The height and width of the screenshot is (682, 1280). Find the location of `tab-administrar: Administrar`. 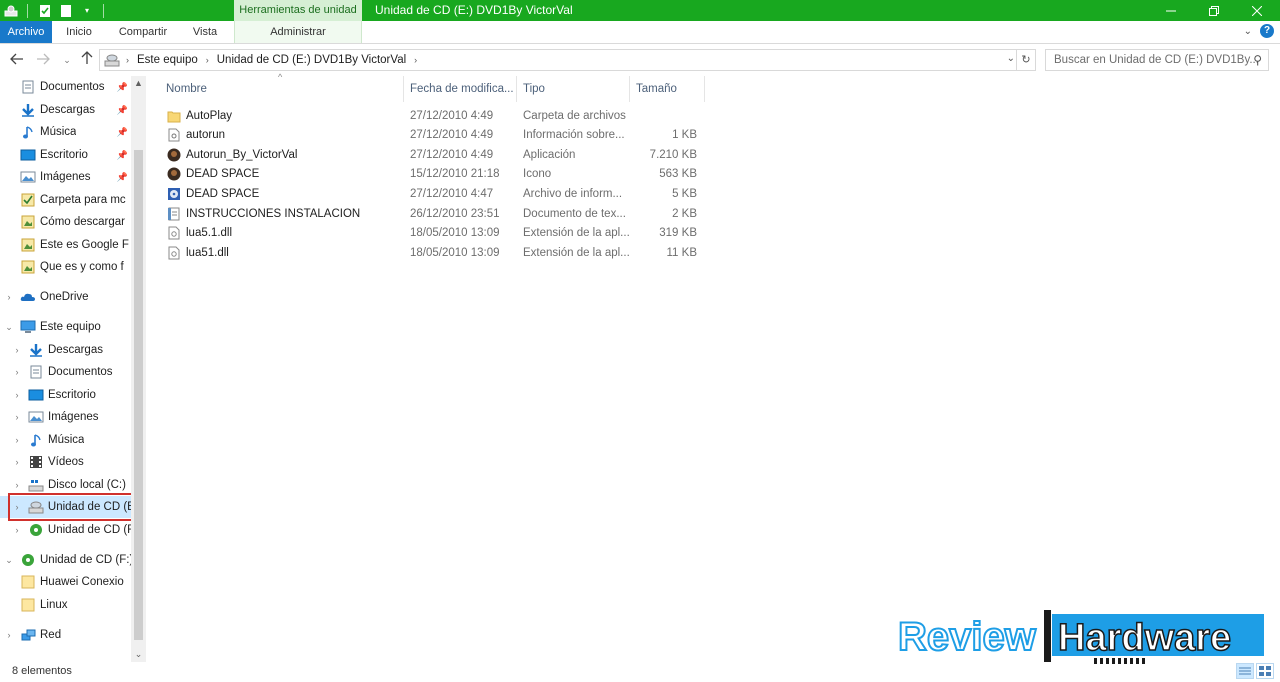

tab-administrar: Administrar is located at coordinates (298, 32).